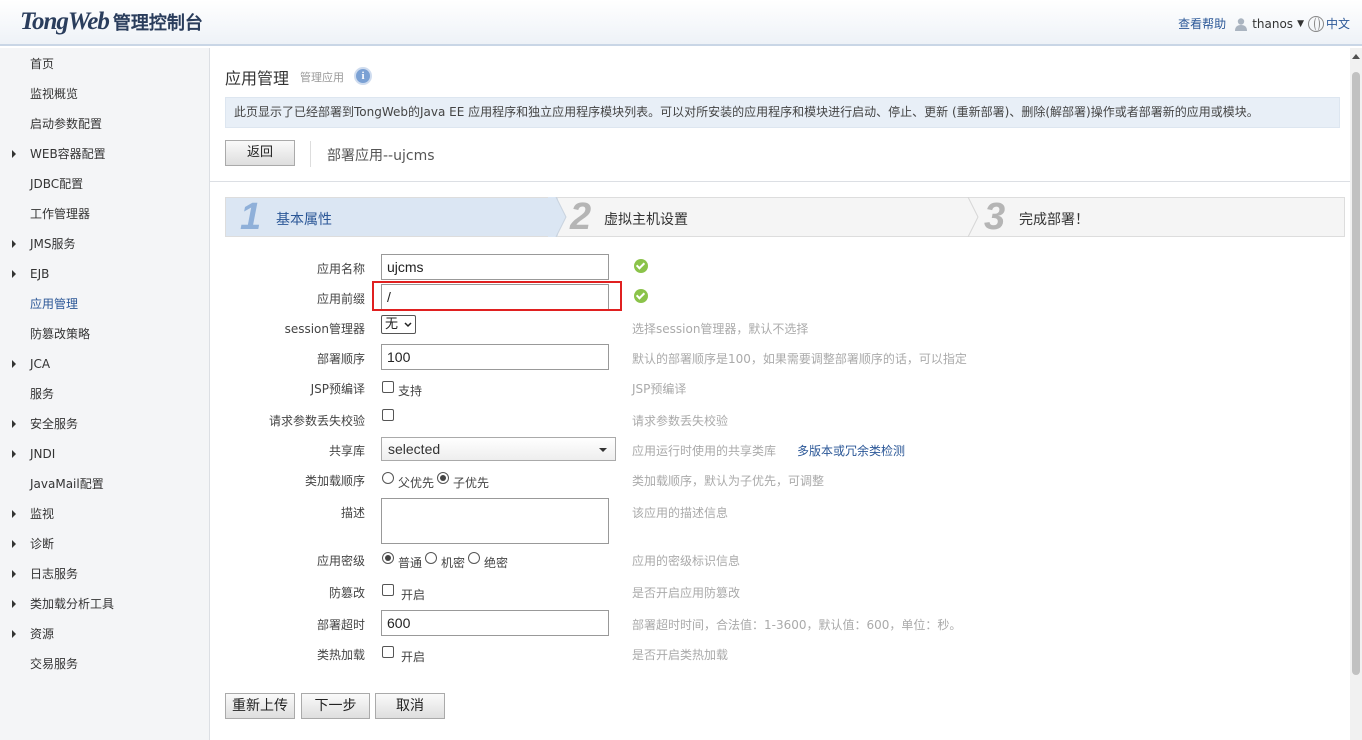  What do you see at coordinates (495, 521) in the screenshot?
I see `description-textarea` at bounding box center [495, 521].